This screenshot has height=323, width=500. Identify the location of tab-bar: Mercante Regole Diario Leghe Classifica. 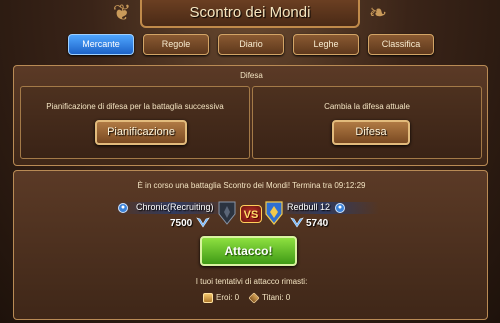
(253, 45).